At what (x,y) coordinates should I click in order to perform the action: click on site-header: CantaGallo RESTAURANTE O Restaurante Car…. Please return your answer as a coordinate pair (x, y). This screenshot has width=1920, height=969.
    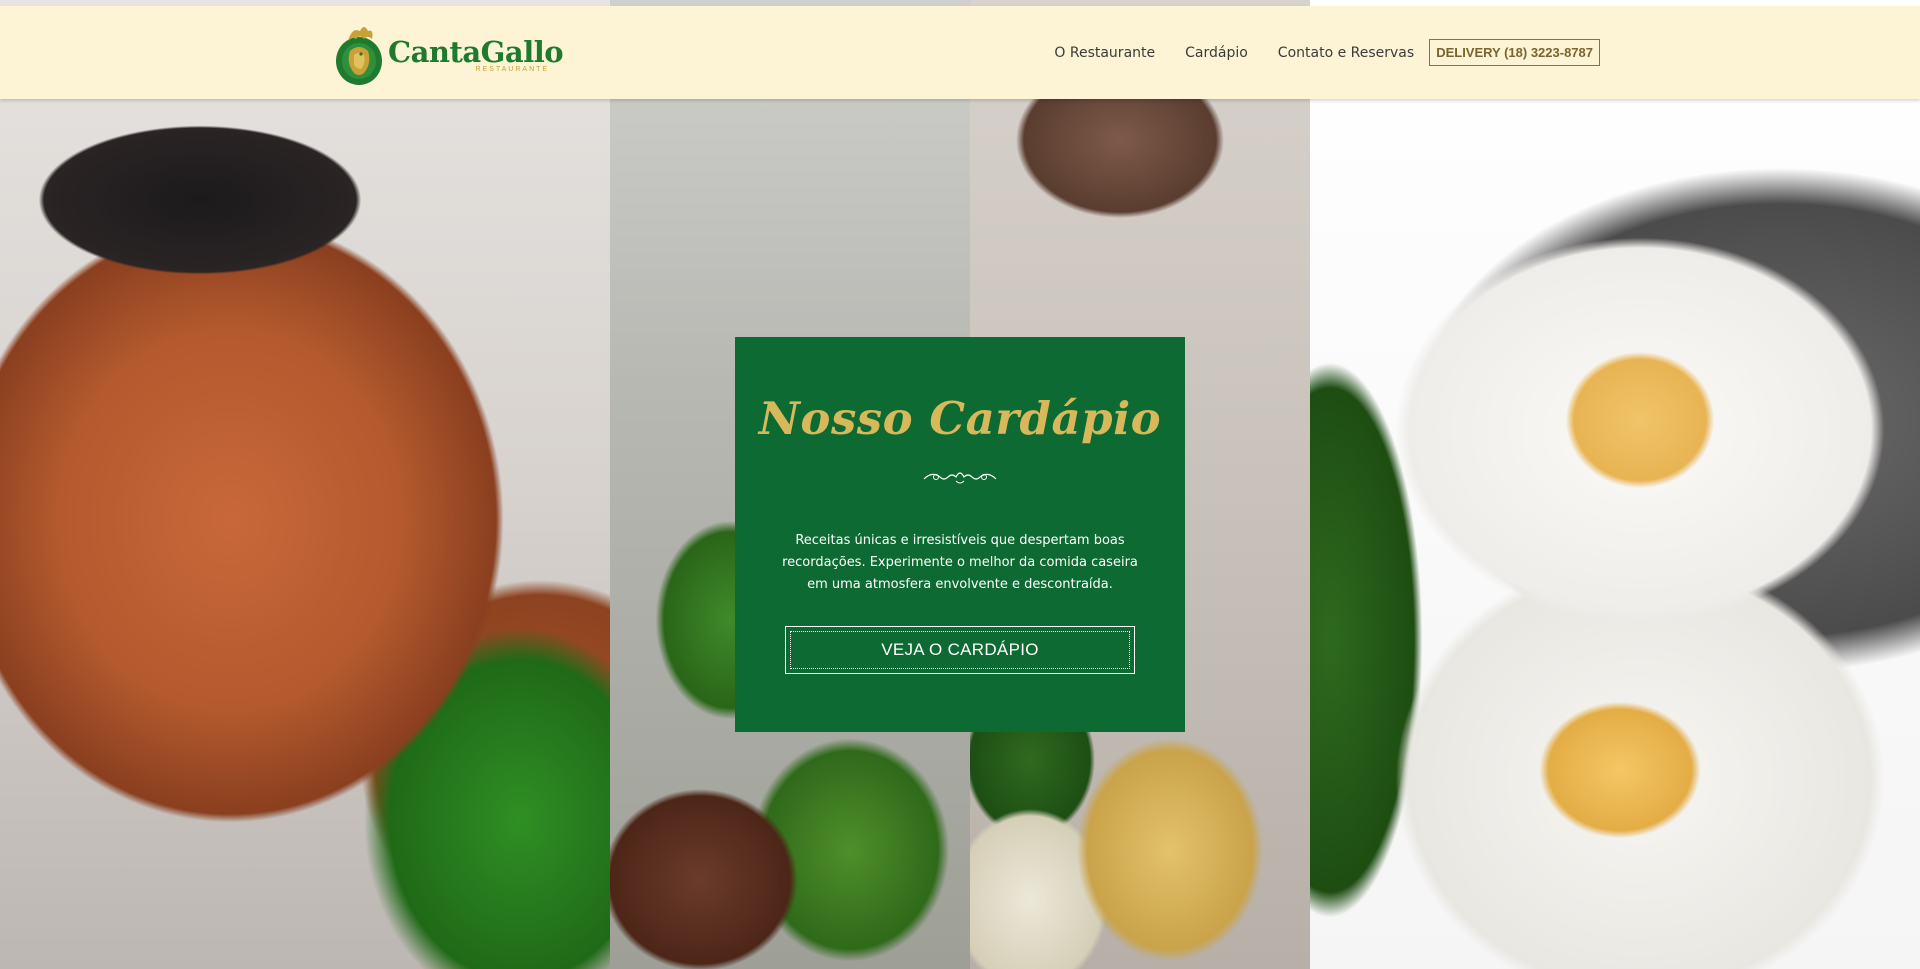
    Looking at the image, I should click on (960, 52).